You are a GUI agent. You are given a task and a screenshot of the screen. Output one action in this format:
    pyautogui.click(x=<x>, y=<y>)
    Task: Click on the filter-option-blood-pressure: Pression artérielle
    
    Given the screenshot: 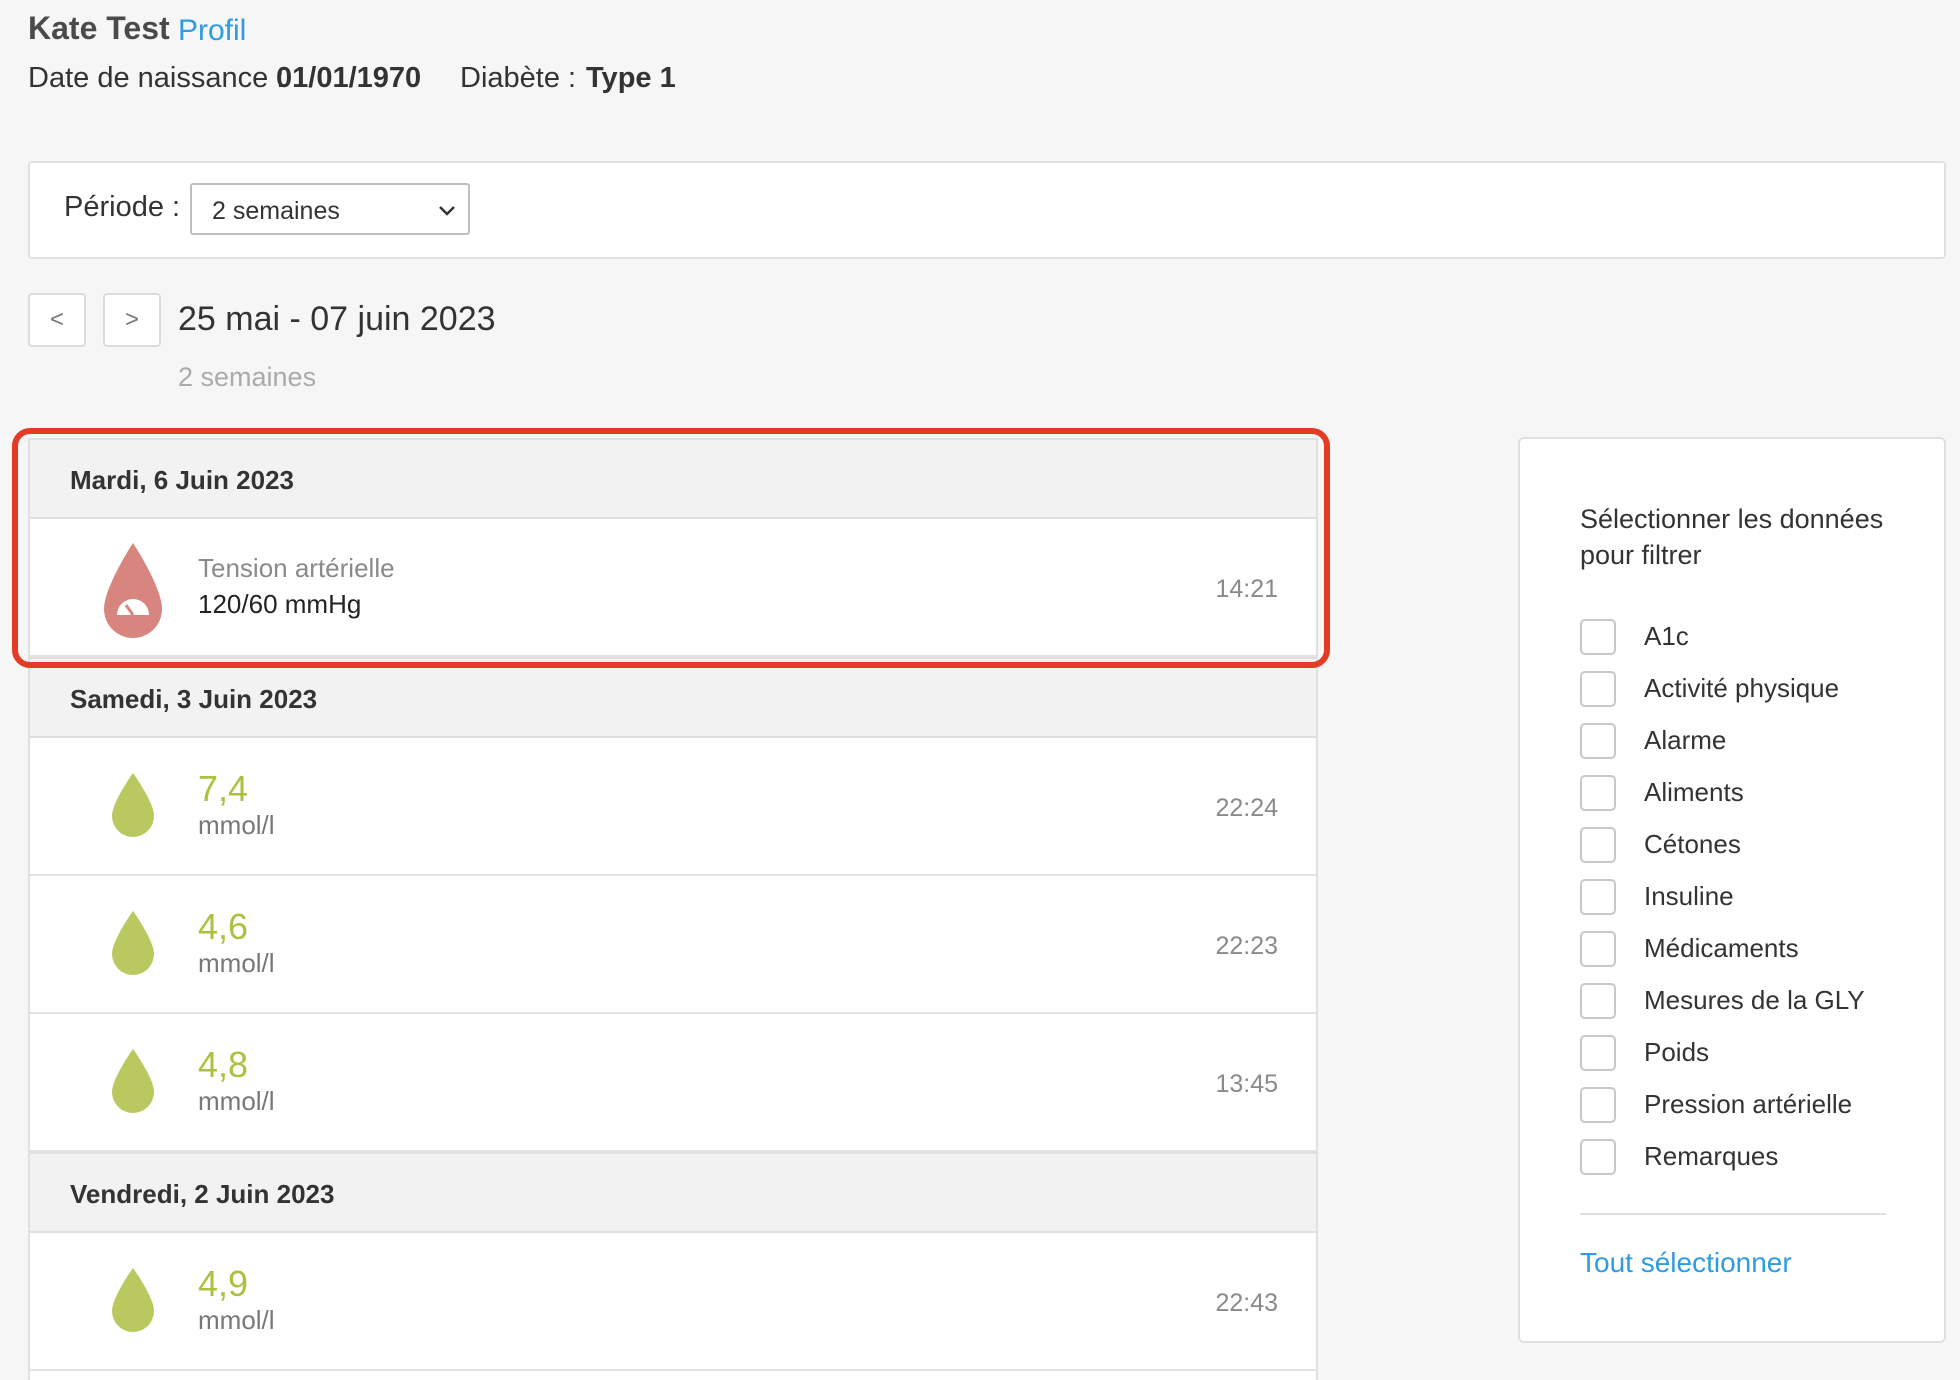 What is the action you would take?
    pyautogui.click(x=1745, y=1107)
    